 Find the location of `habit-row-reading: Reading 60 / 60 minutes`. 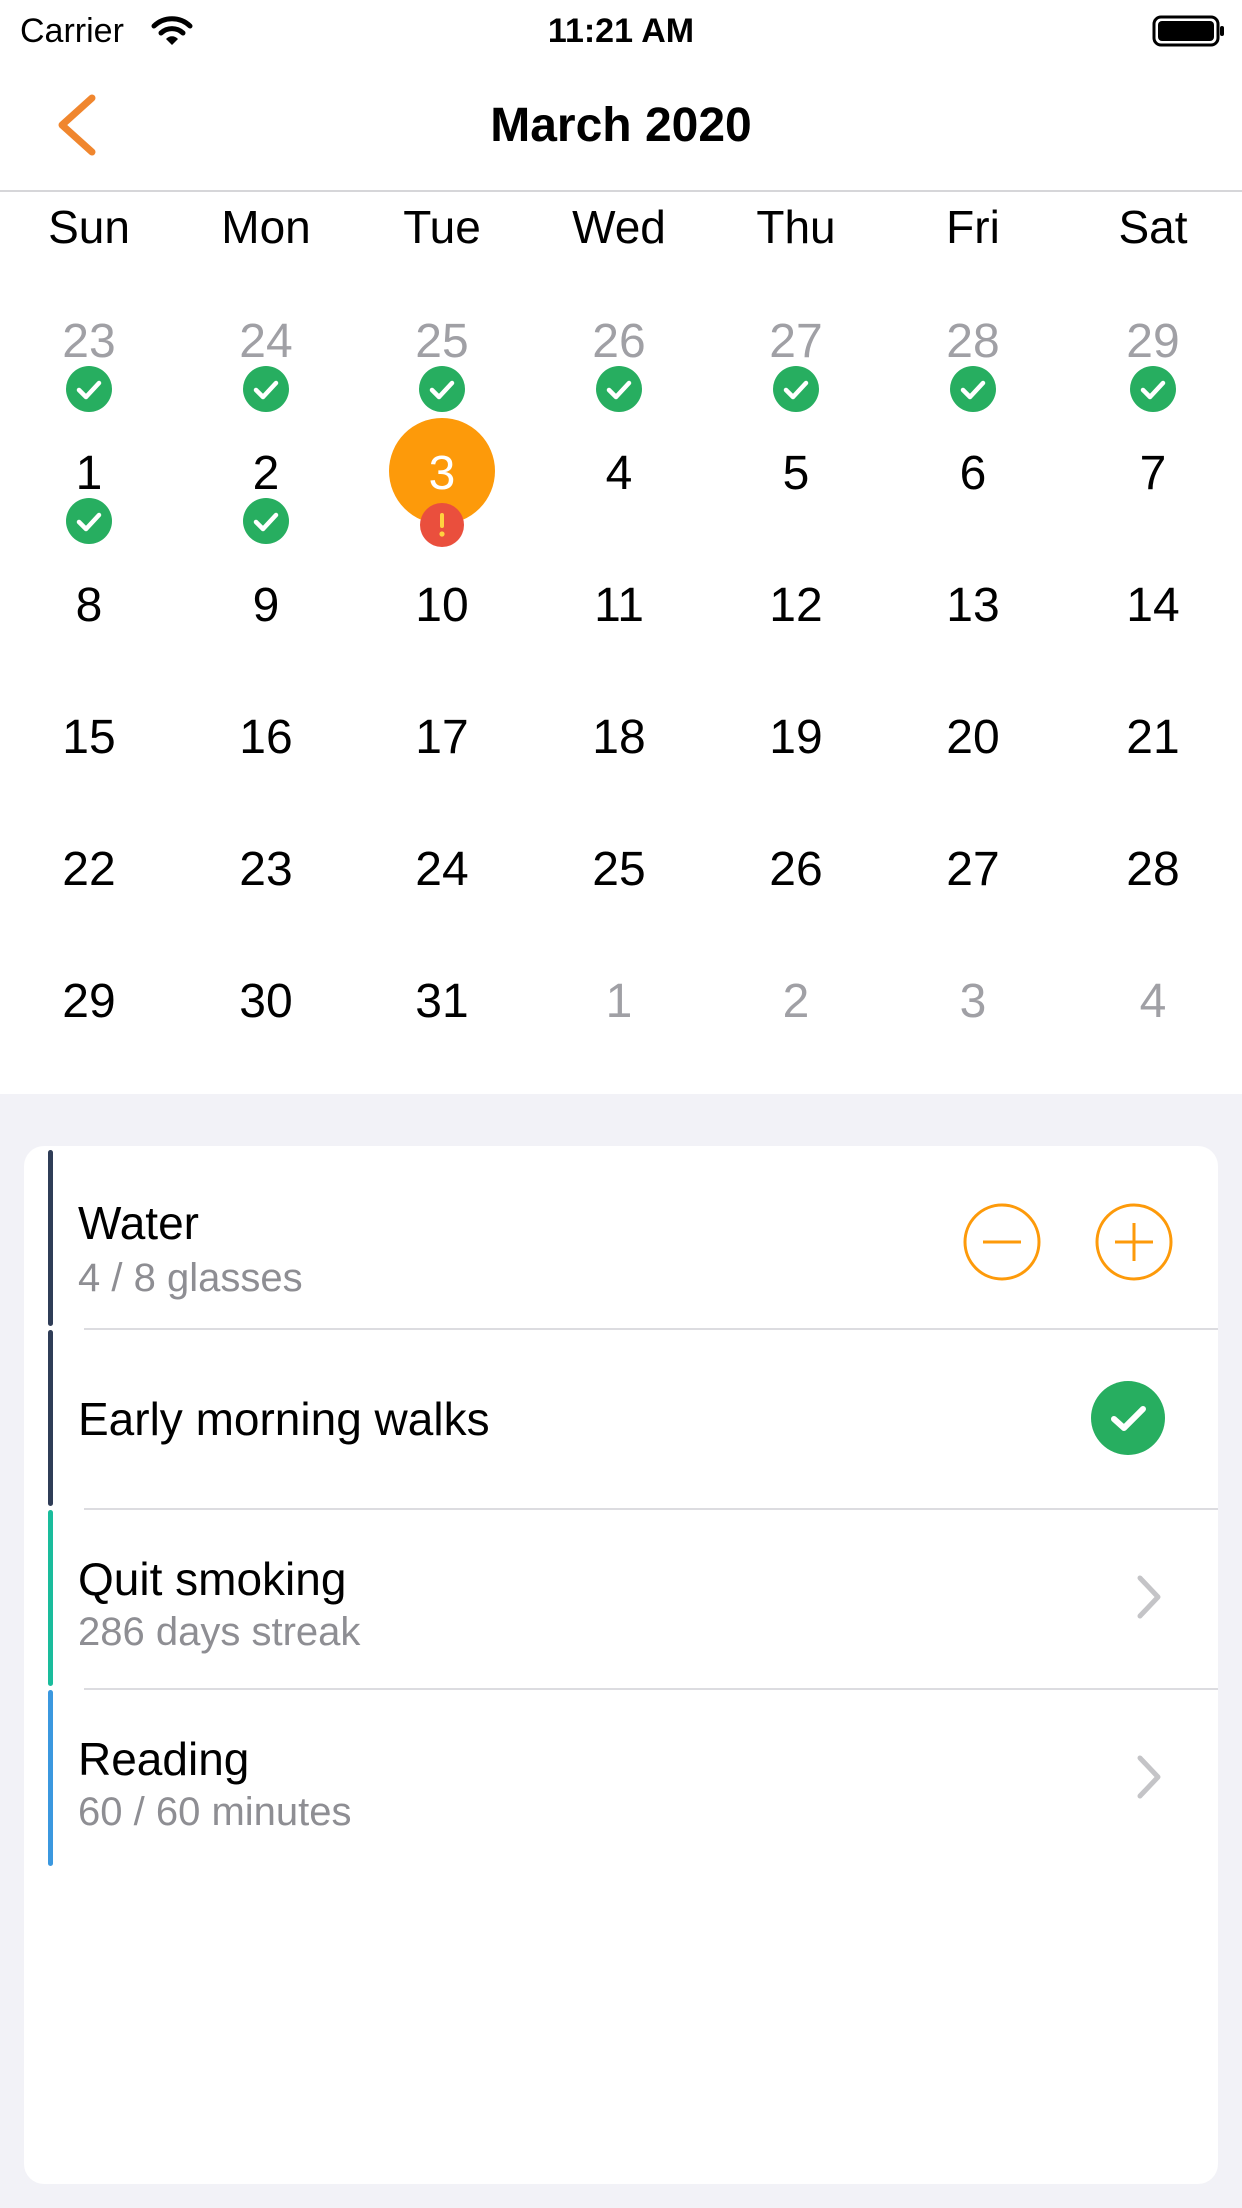

habit-row-reading: Reading 60 / 60 minutes is located at coordinates (621, 1780).